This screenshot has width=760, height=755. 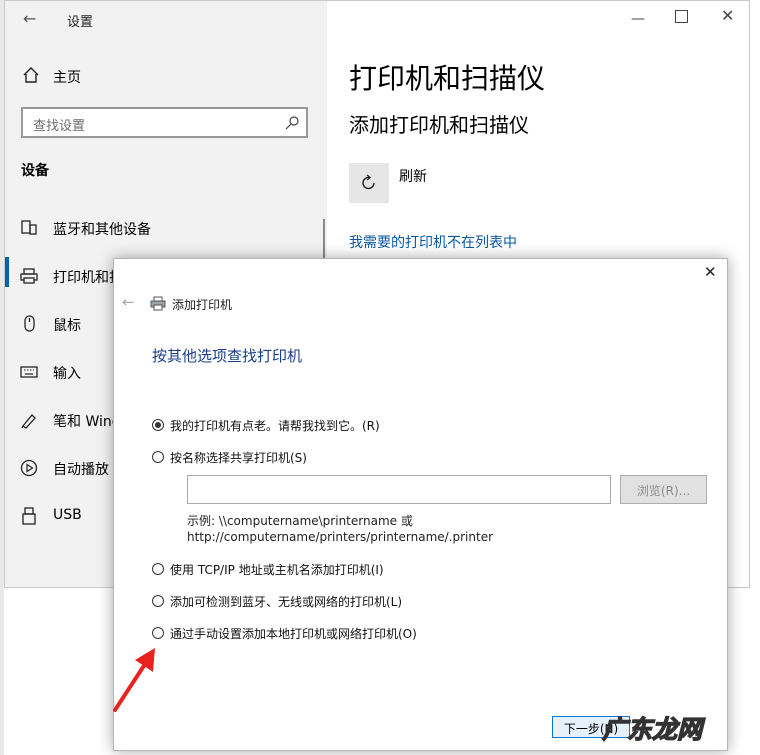 What do you see at coordinates (164, 228) in the screenshot?
I see `nav-item-bluetooth: 蓝牙和其他设备` at bounding box center [164, 228].